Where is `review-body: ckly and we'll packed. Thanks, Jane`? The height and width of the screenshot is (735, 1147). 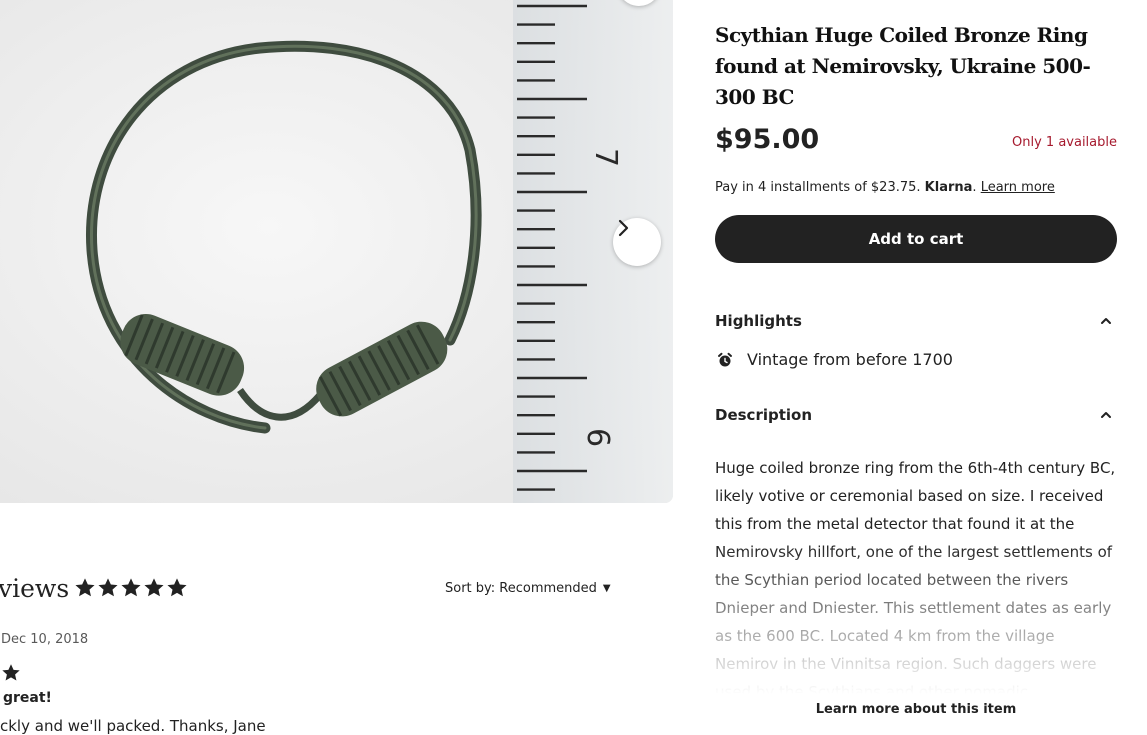
review-body: ckly and we'll packed. Thanks, Jane is located at coordinates (133, 726).